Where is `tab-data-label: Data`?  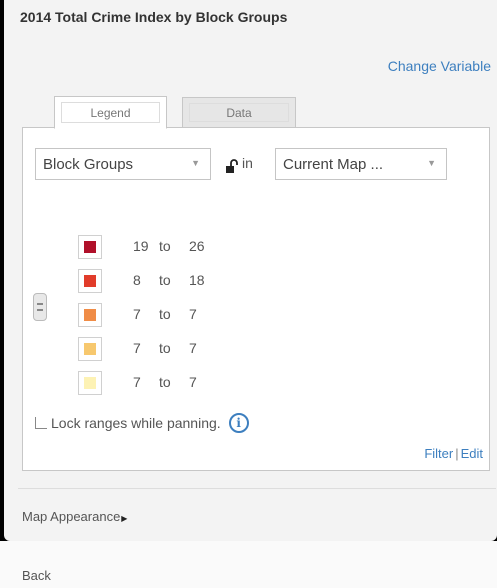
tab-data-label: Data is located at coordinates (239, 112).